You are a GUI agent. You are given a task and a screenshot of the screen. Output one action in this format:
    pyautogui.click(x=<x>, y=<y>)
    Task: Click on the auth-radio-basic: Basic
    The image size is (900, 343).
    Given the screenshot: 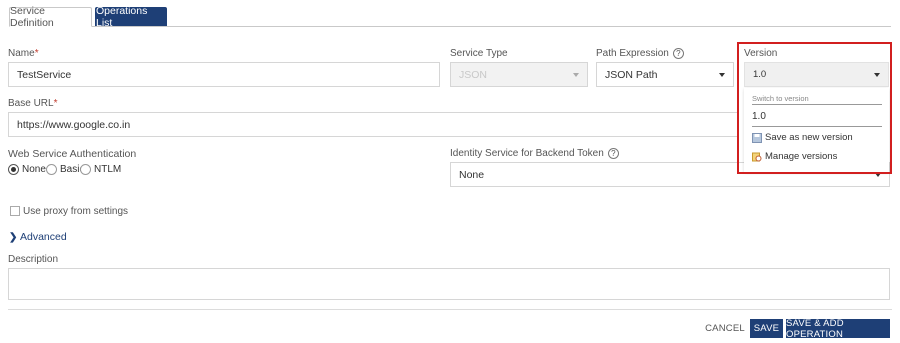 What is the action you would take?
    pyautogui.click(x=65, y=169)
    